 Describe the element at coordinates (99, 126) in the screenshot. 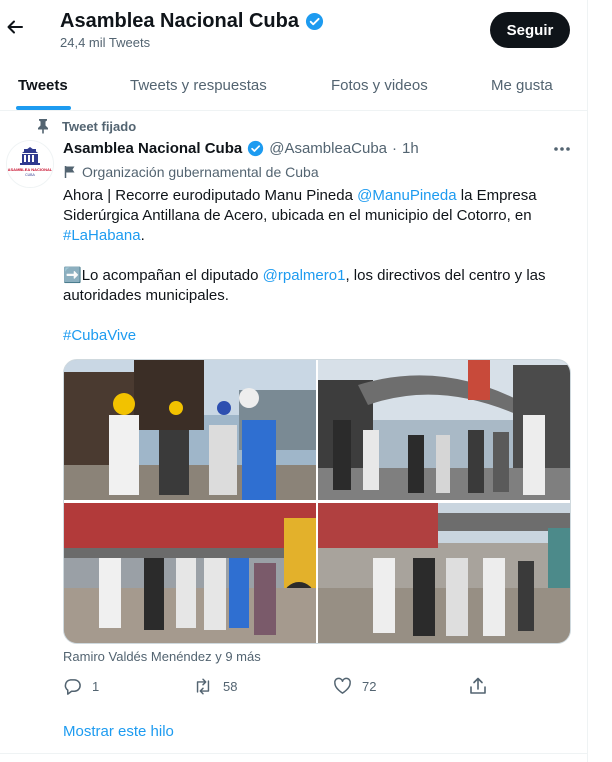

I see `pinned-label: Tweet fijado` at that location.